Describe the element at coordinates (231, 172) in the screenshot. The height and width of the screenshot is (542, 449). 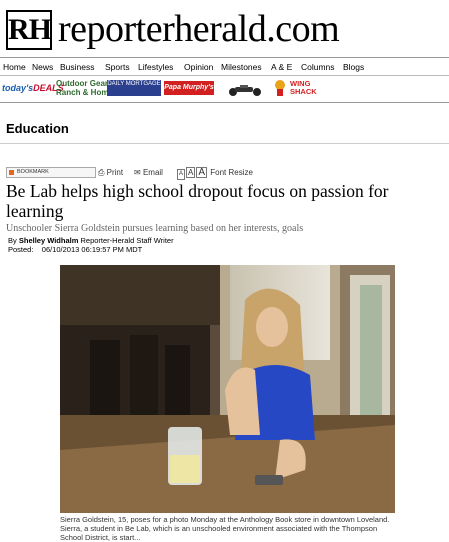
I see `font-resize-label: Font Resize` at that location.